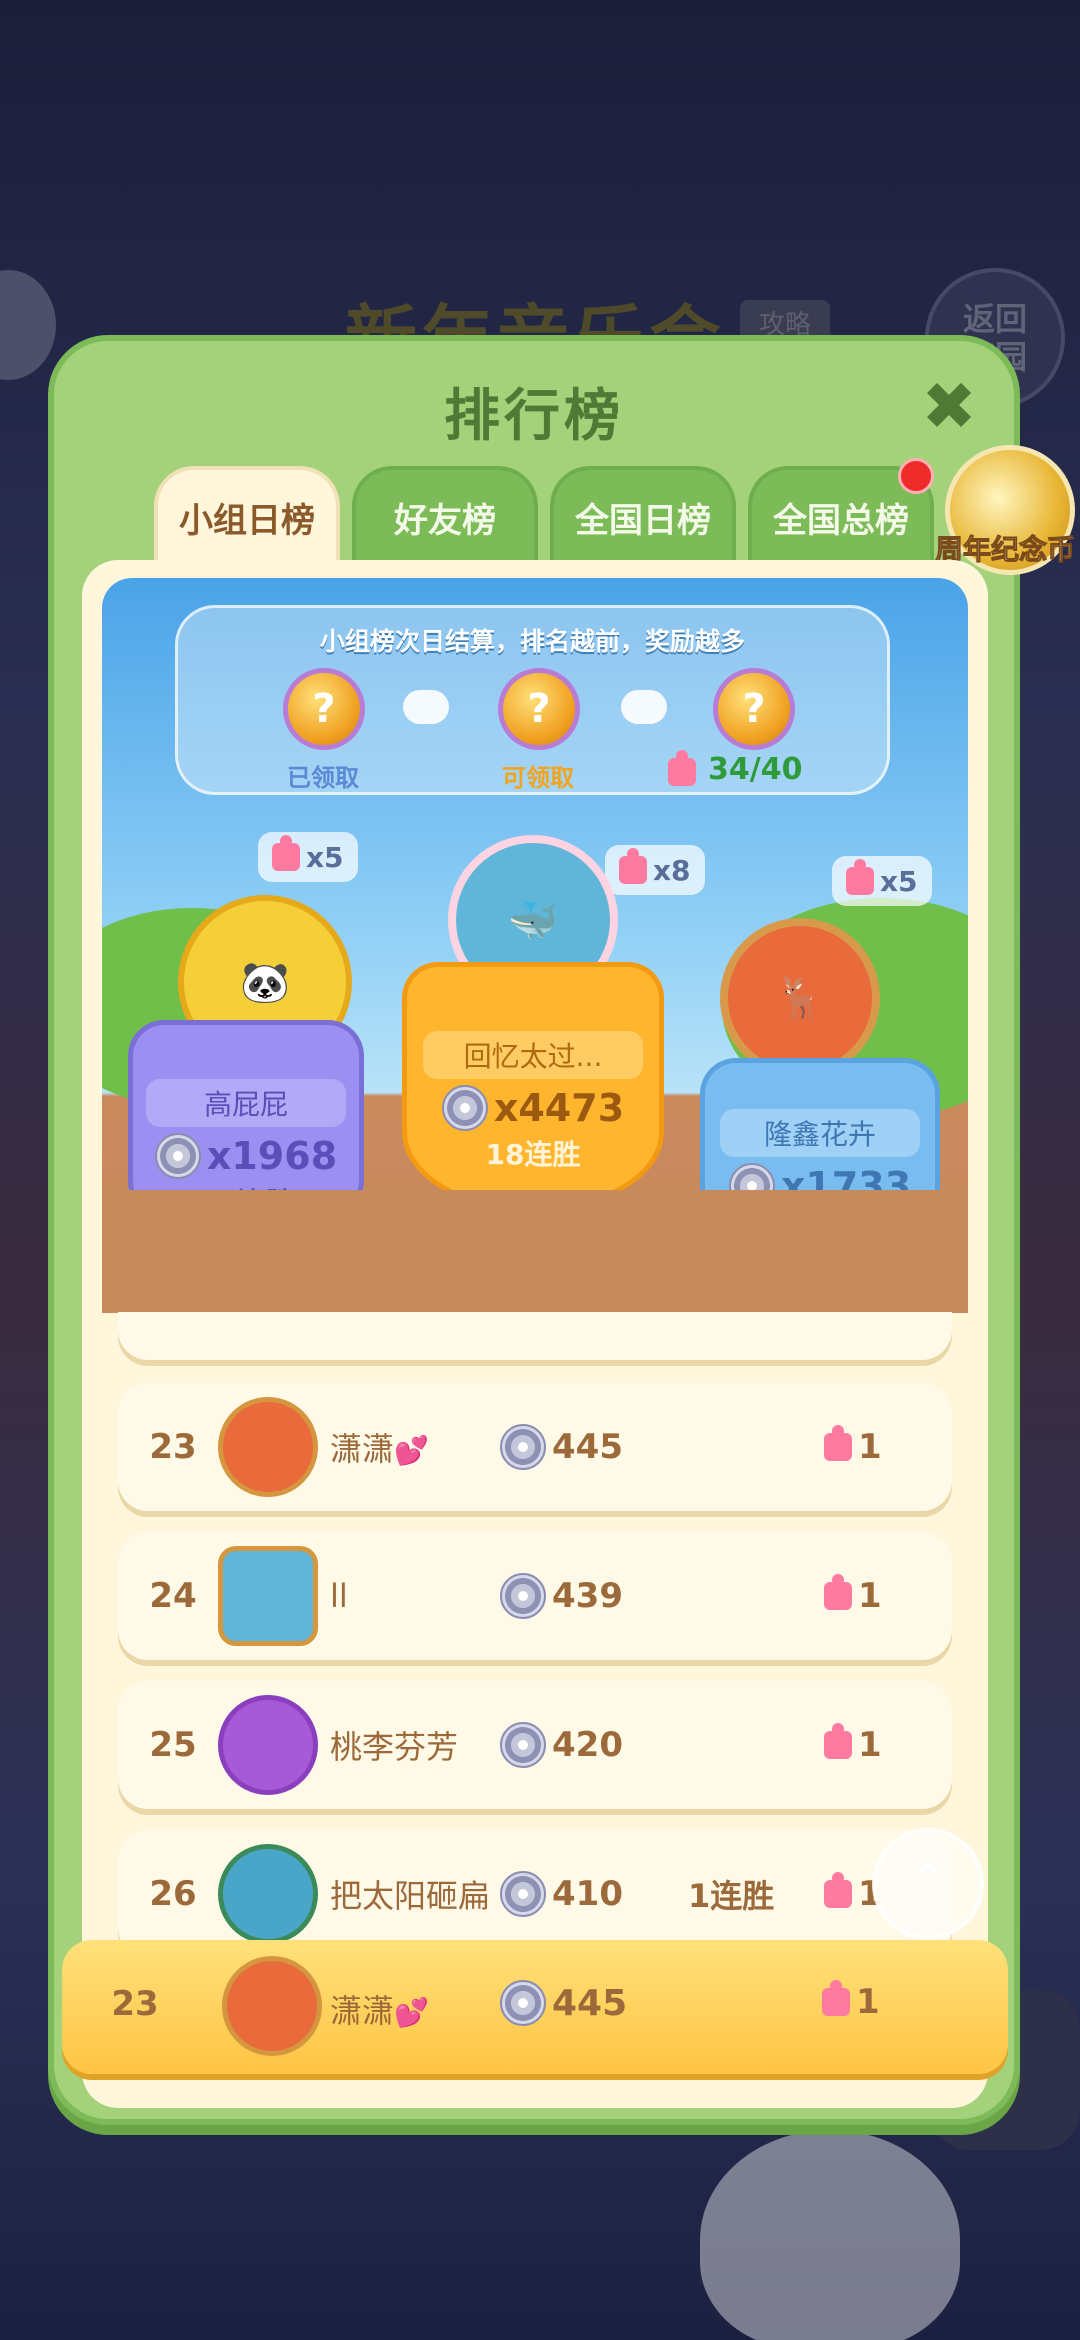  What do you see at coordinates (755, 769) in the screenshot?
I see `reward-progress-text: 34/40` at bounding box center [755, 769].